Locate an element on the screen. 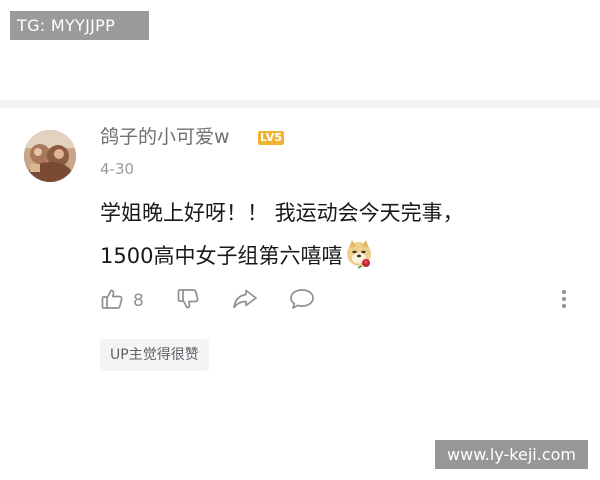 The height and width of the screenshot is (480, 600). username: 鸽子的小可爱w is located at coordinates (165, 137).